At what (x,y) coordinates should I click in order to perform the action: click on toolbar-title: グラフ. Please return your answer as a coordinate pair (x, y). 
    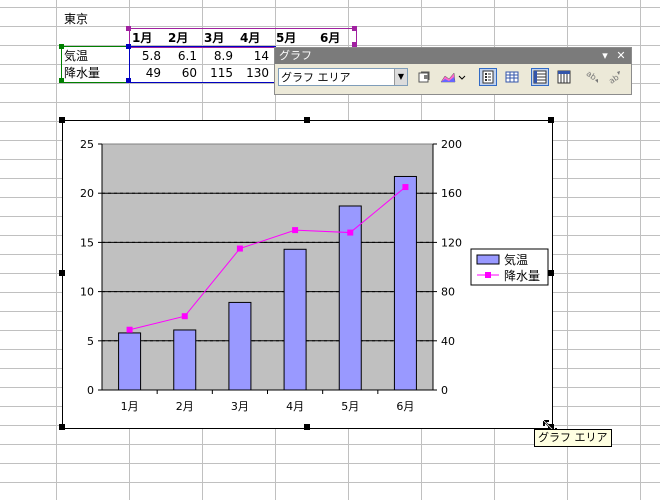
    Looking at the image, I should click on (295, 55).